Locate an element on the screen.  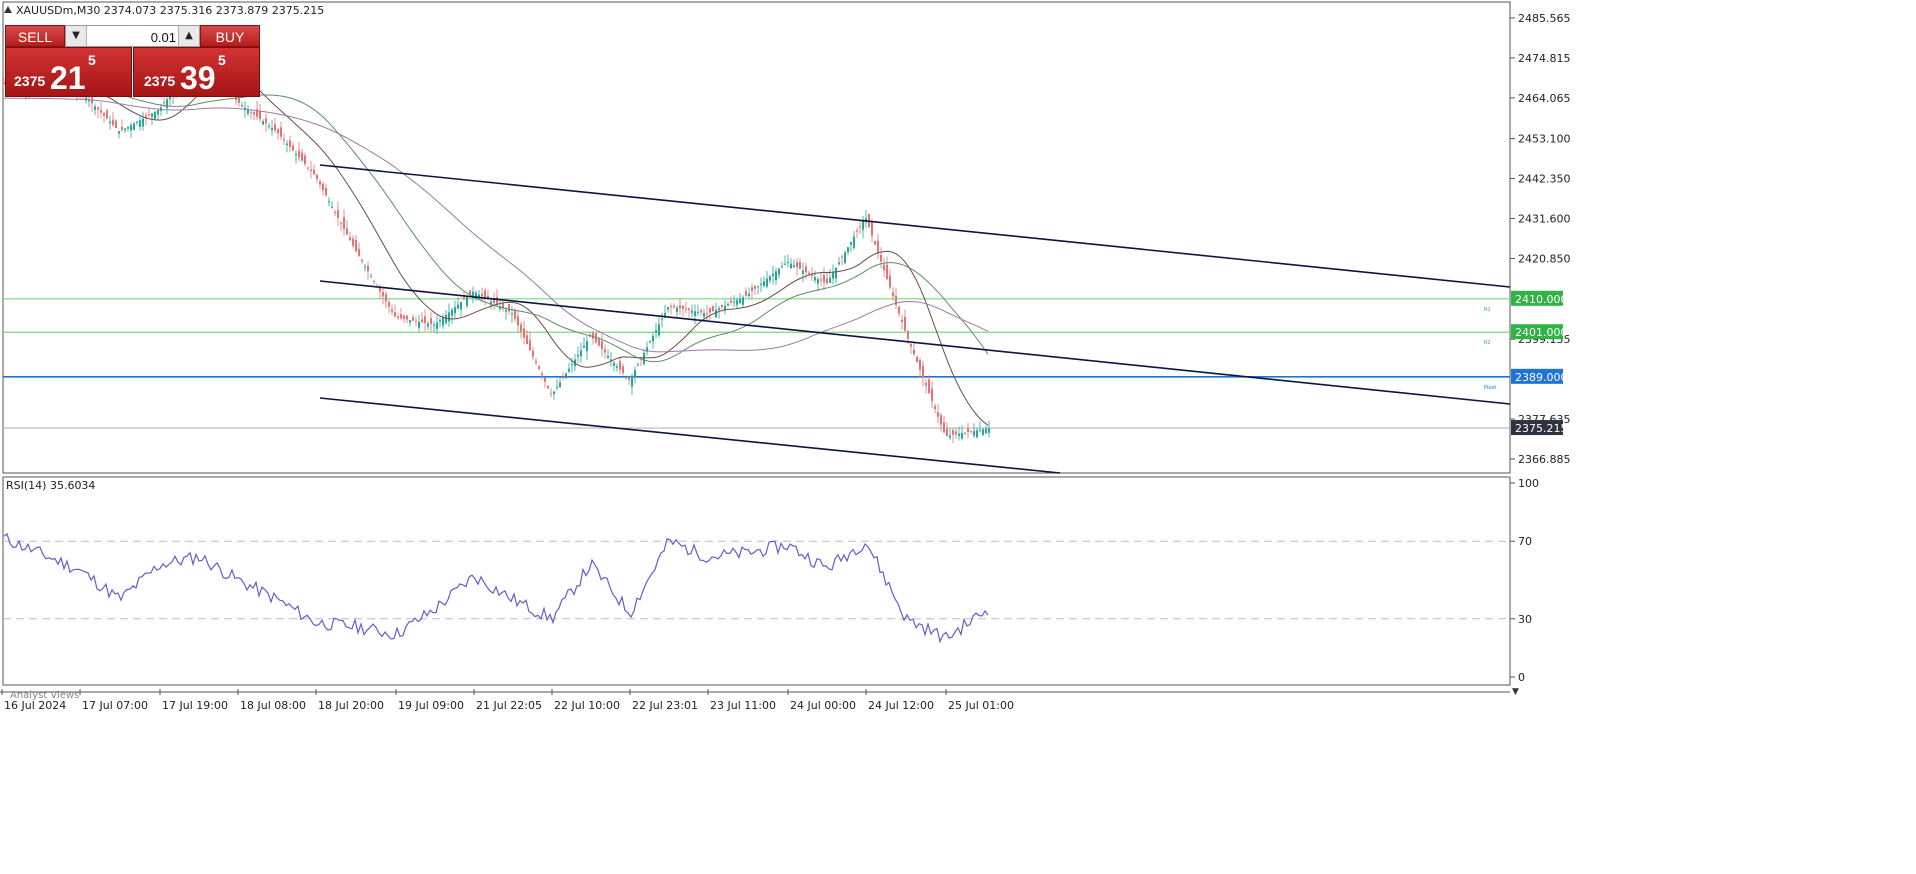
lot-size-field: ▼ ▲ is located at coordinates (132, 36).